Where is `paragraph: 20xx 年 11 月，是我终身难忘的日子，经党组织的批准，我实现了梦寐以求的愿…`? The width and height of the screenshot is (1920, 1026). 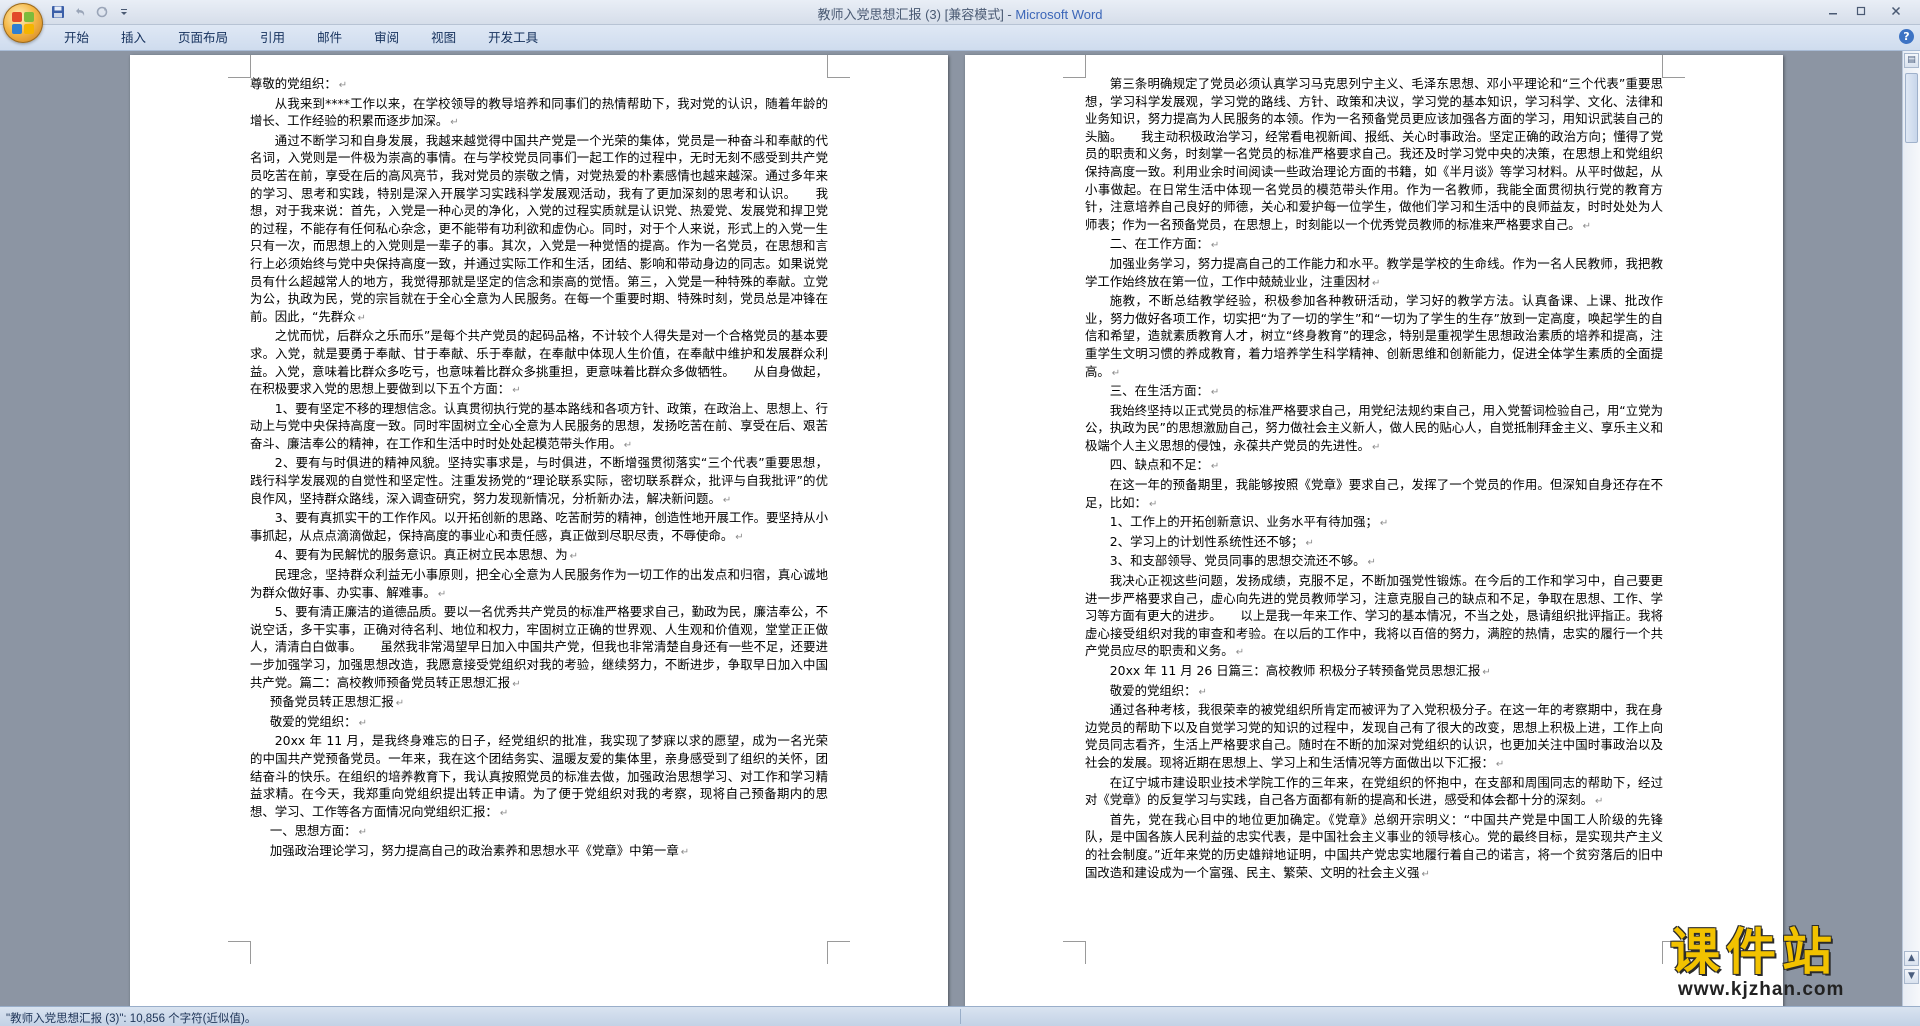
paragraph: 20xx 年 11 月，是我终身难忘的日子，经党组织的批准，我实现了梦寐以求的愿… is located at coordinates (539, 777).